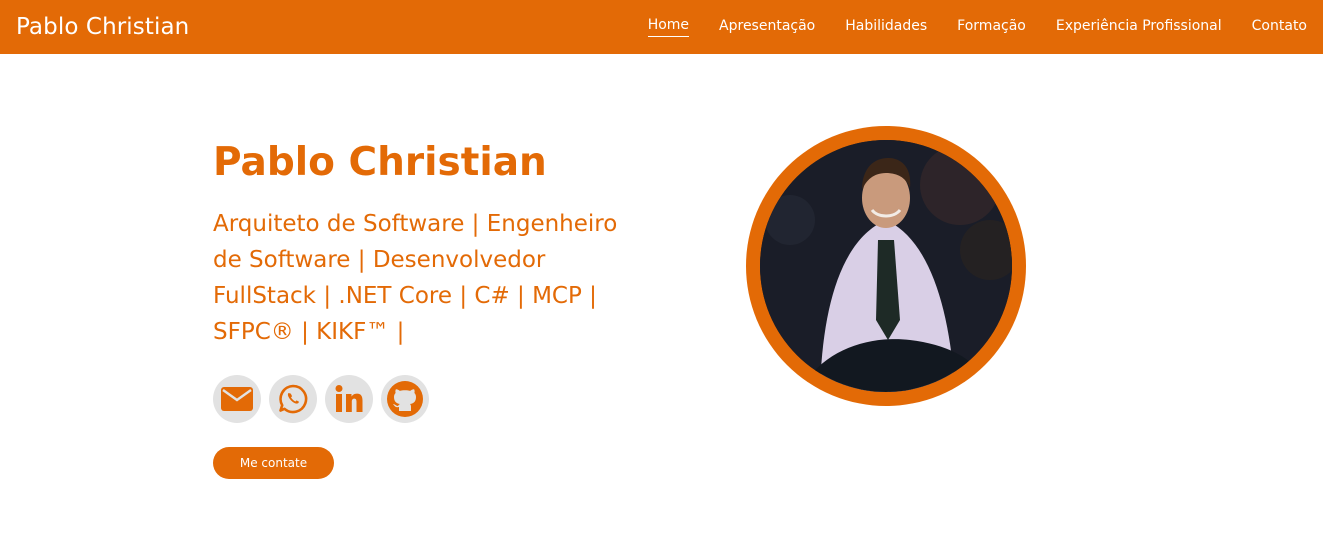 The height and width of the screenshot is (556, 1323). I want to click on hero-name: Pablo Christian, so click(380, 162).